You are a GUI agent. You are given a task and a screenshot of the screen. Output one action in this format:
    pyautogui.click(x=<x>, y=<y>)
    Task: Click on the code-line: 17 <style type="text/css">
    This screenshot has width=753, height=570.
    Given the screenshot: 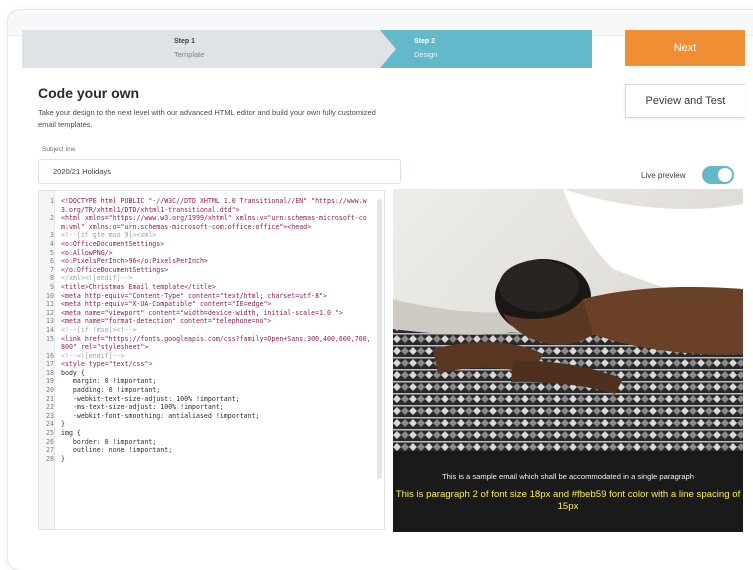 What is the action you would take?
    pyautogui.click(x=206, y=364)
    